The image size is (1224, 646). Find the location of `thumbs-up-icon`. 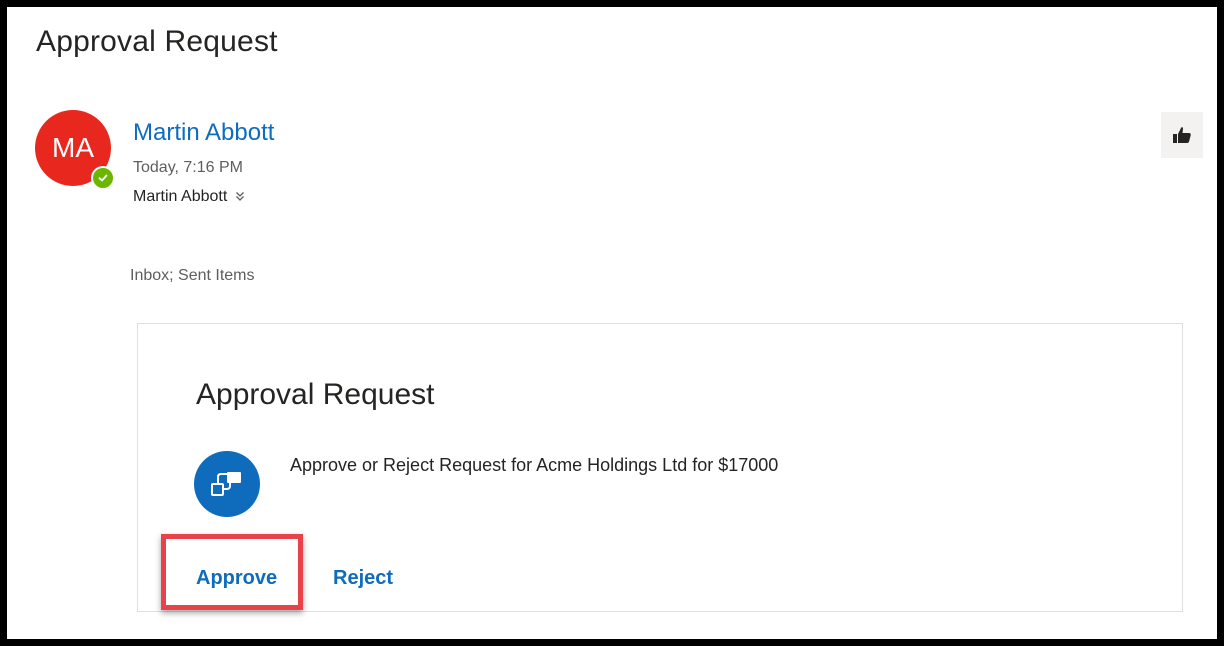

thumbs-up-icon is located at coordinates (1182, 135).